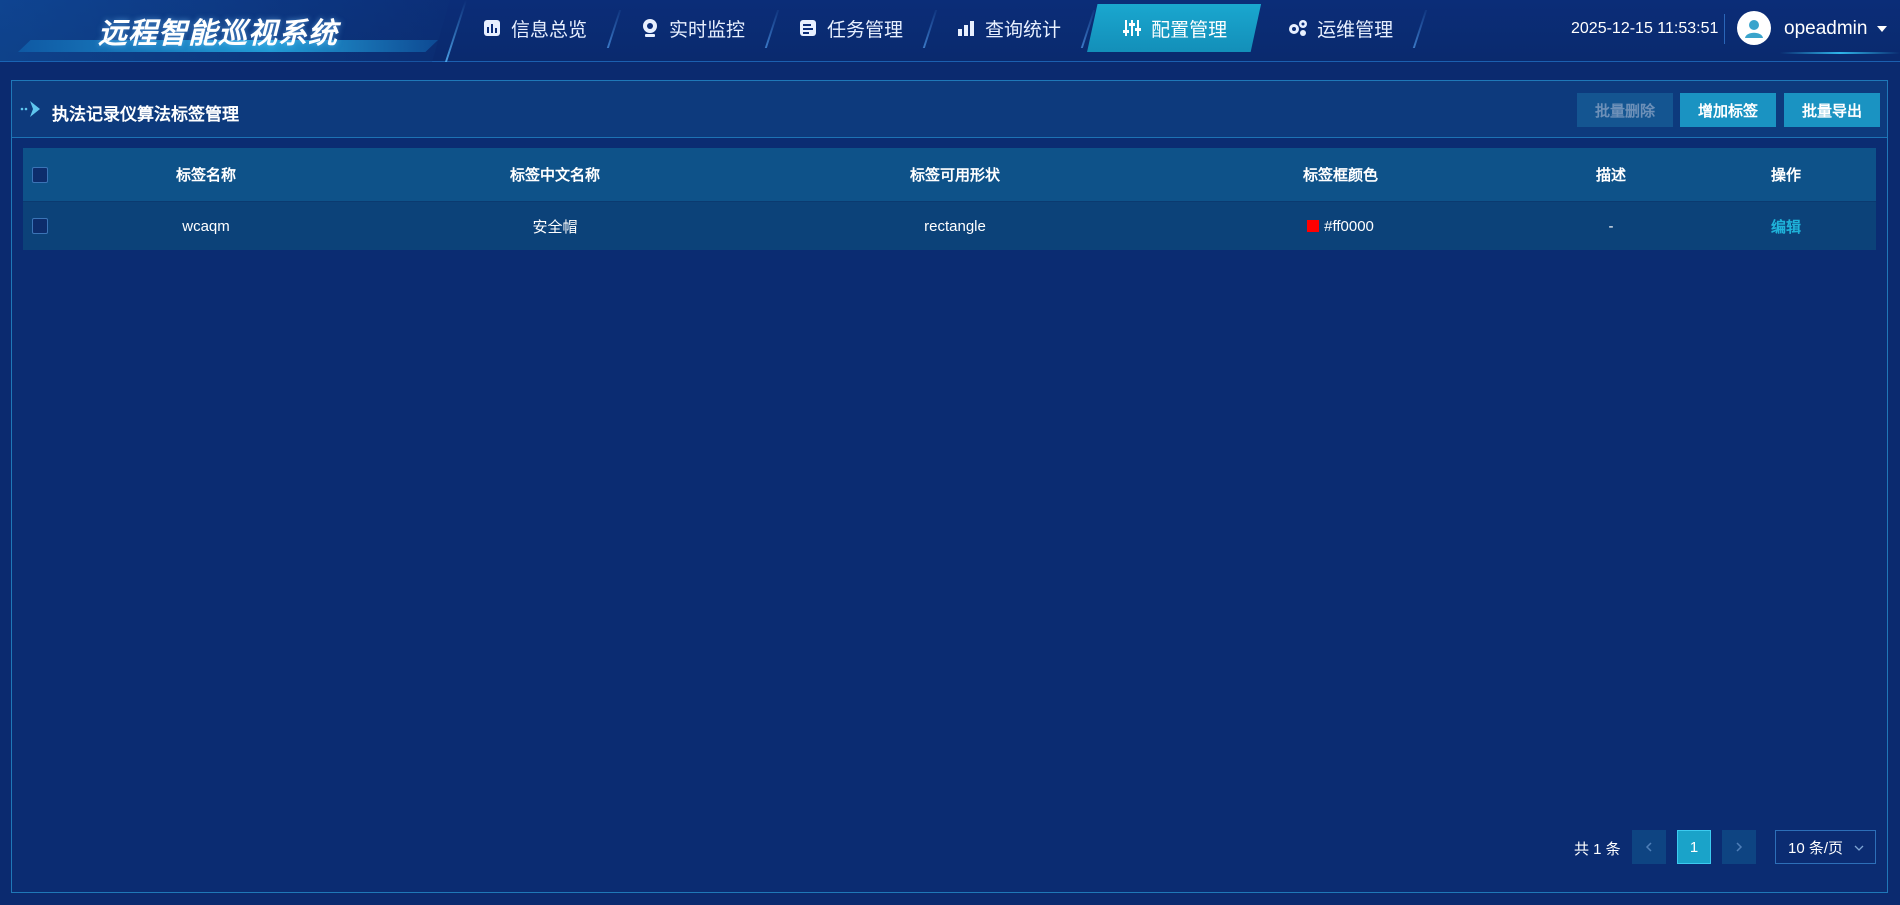 The width and height of the screenshot is (1900, 905). I want to click on avatar, so click(1754, 28).